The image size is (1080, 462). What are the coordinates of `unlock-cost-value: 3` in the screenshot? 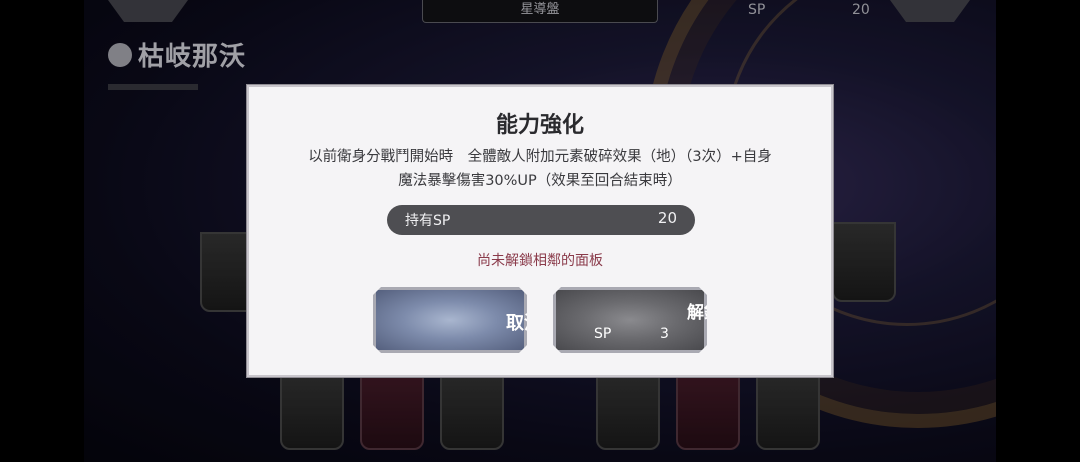 It's located at (664, 334).